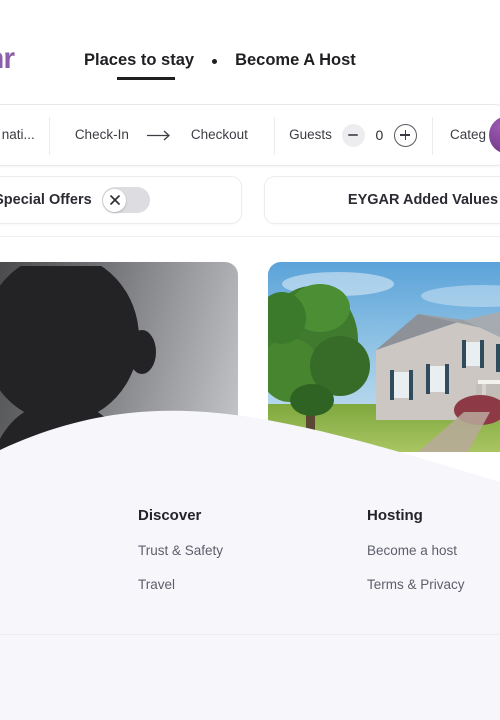 Image resolution: width=500 pixels, height=720 pixels. I want to click on checkin-label: Check-In, so click(101, 135).